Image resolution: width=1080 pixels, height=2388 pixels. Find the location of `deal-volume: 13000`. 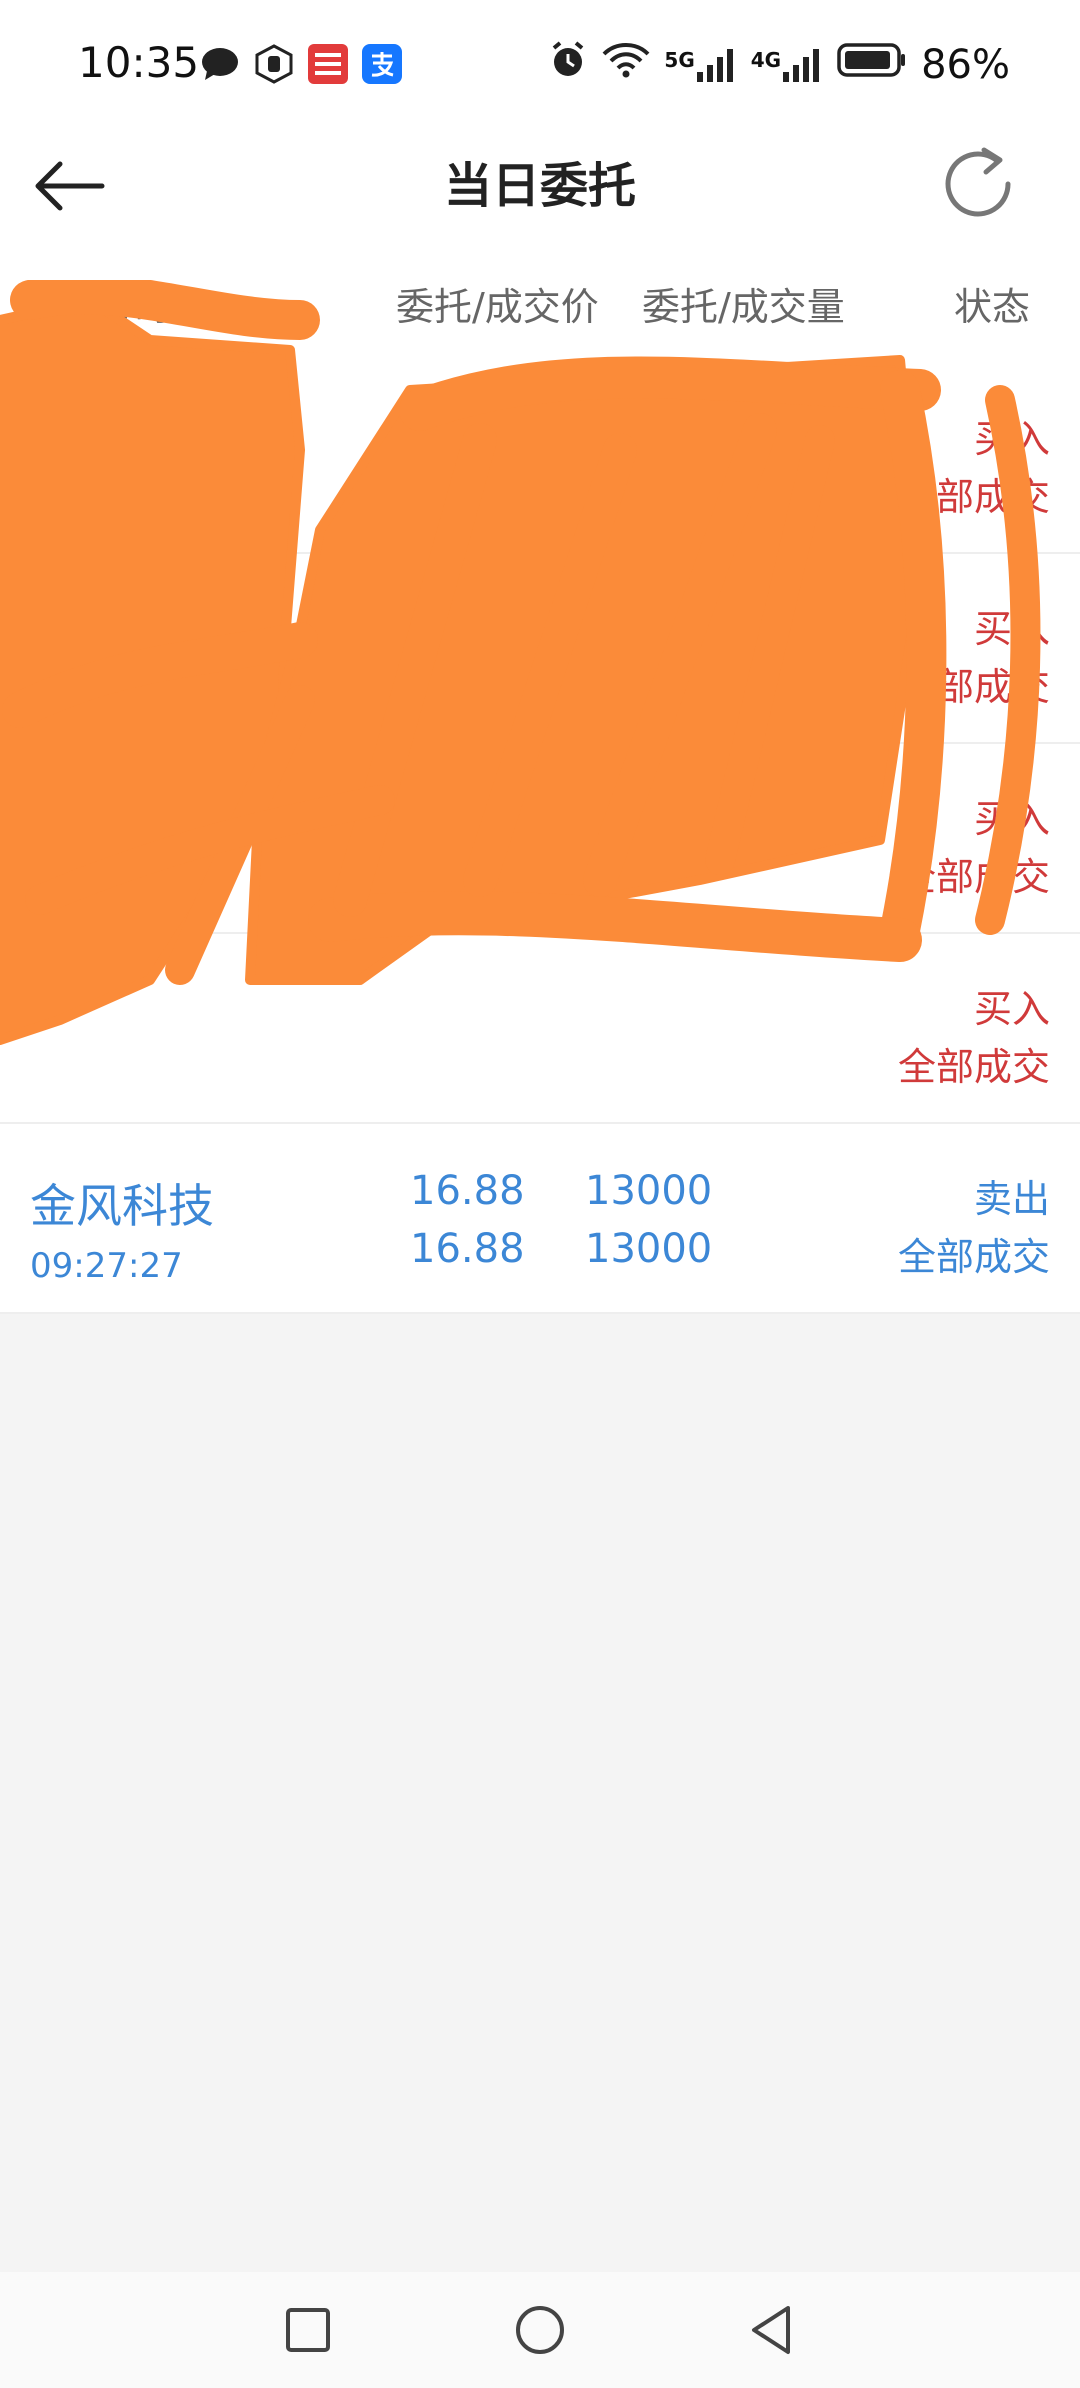

deal-volume: 13000 is located at coordinates (649, 1249).